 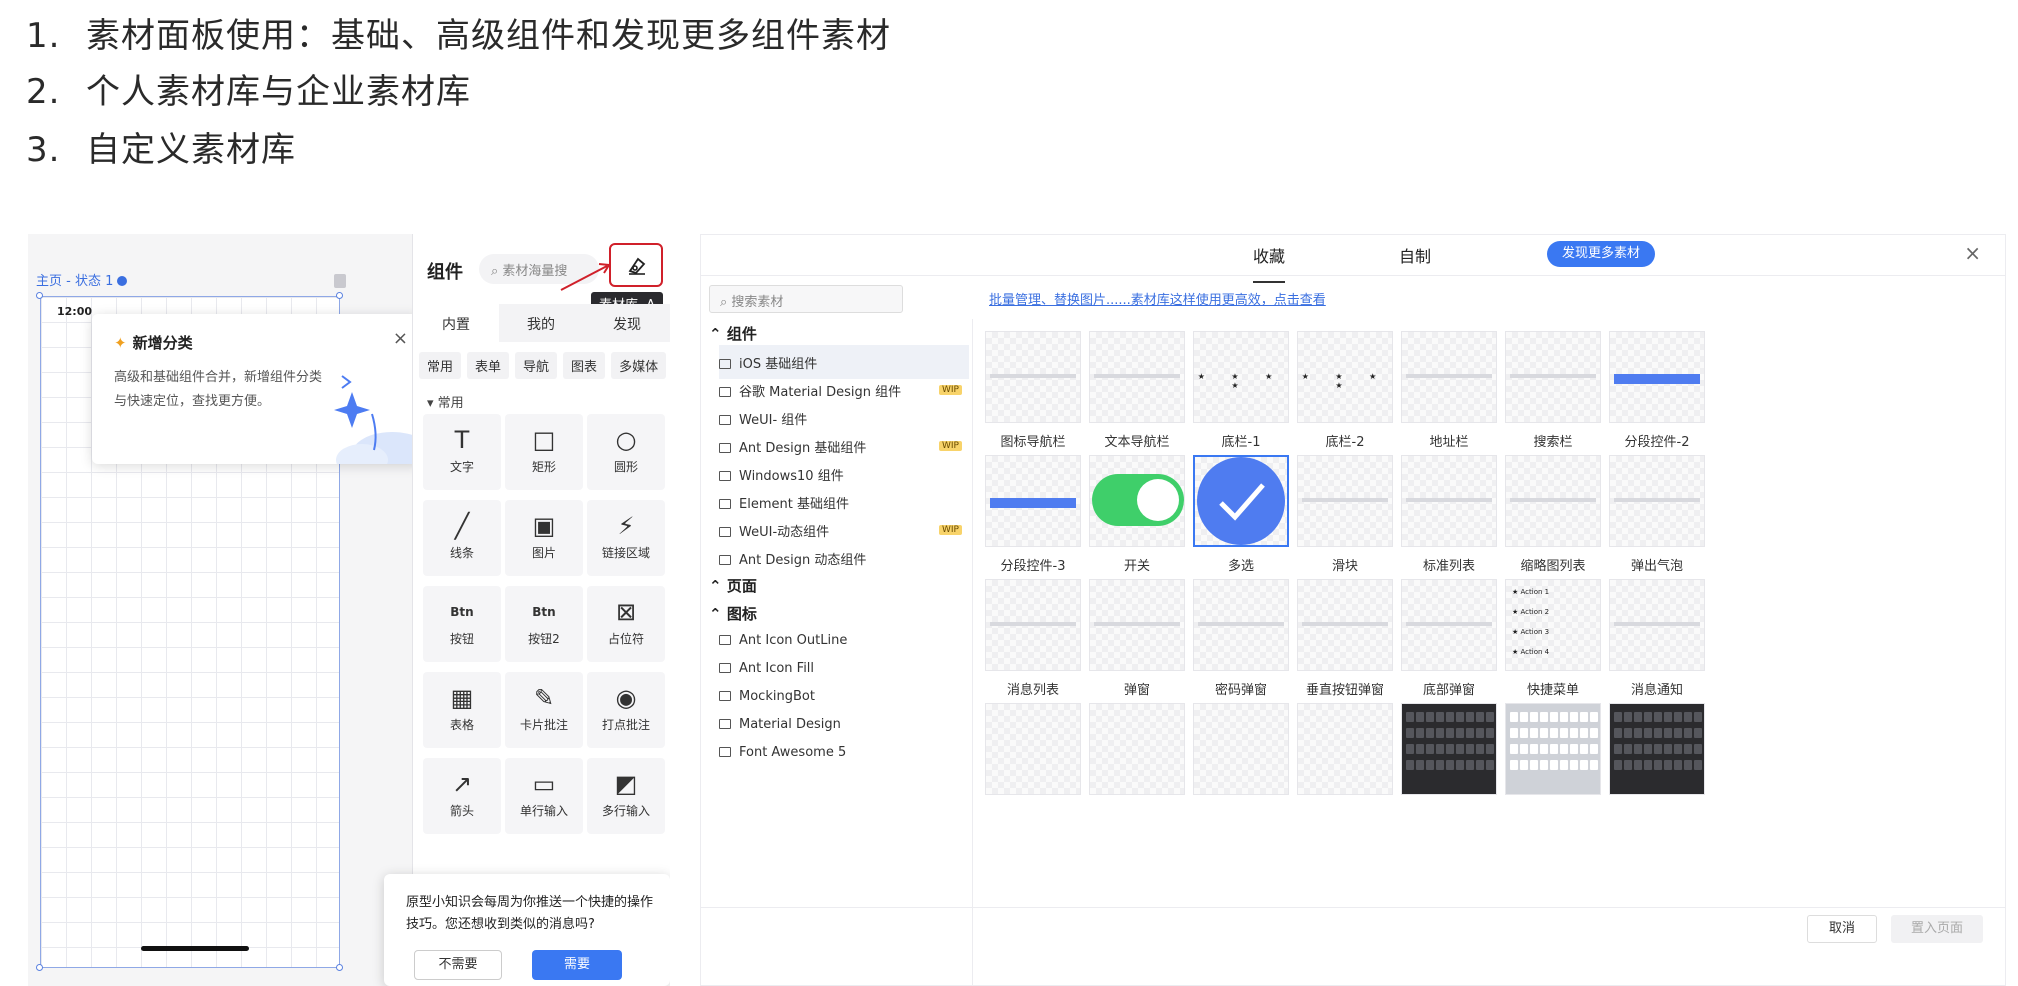 What do you see at coordinates (440, 365) in the screenshot?
I see `chip-common: 常用` at bounding box center [440, 365].